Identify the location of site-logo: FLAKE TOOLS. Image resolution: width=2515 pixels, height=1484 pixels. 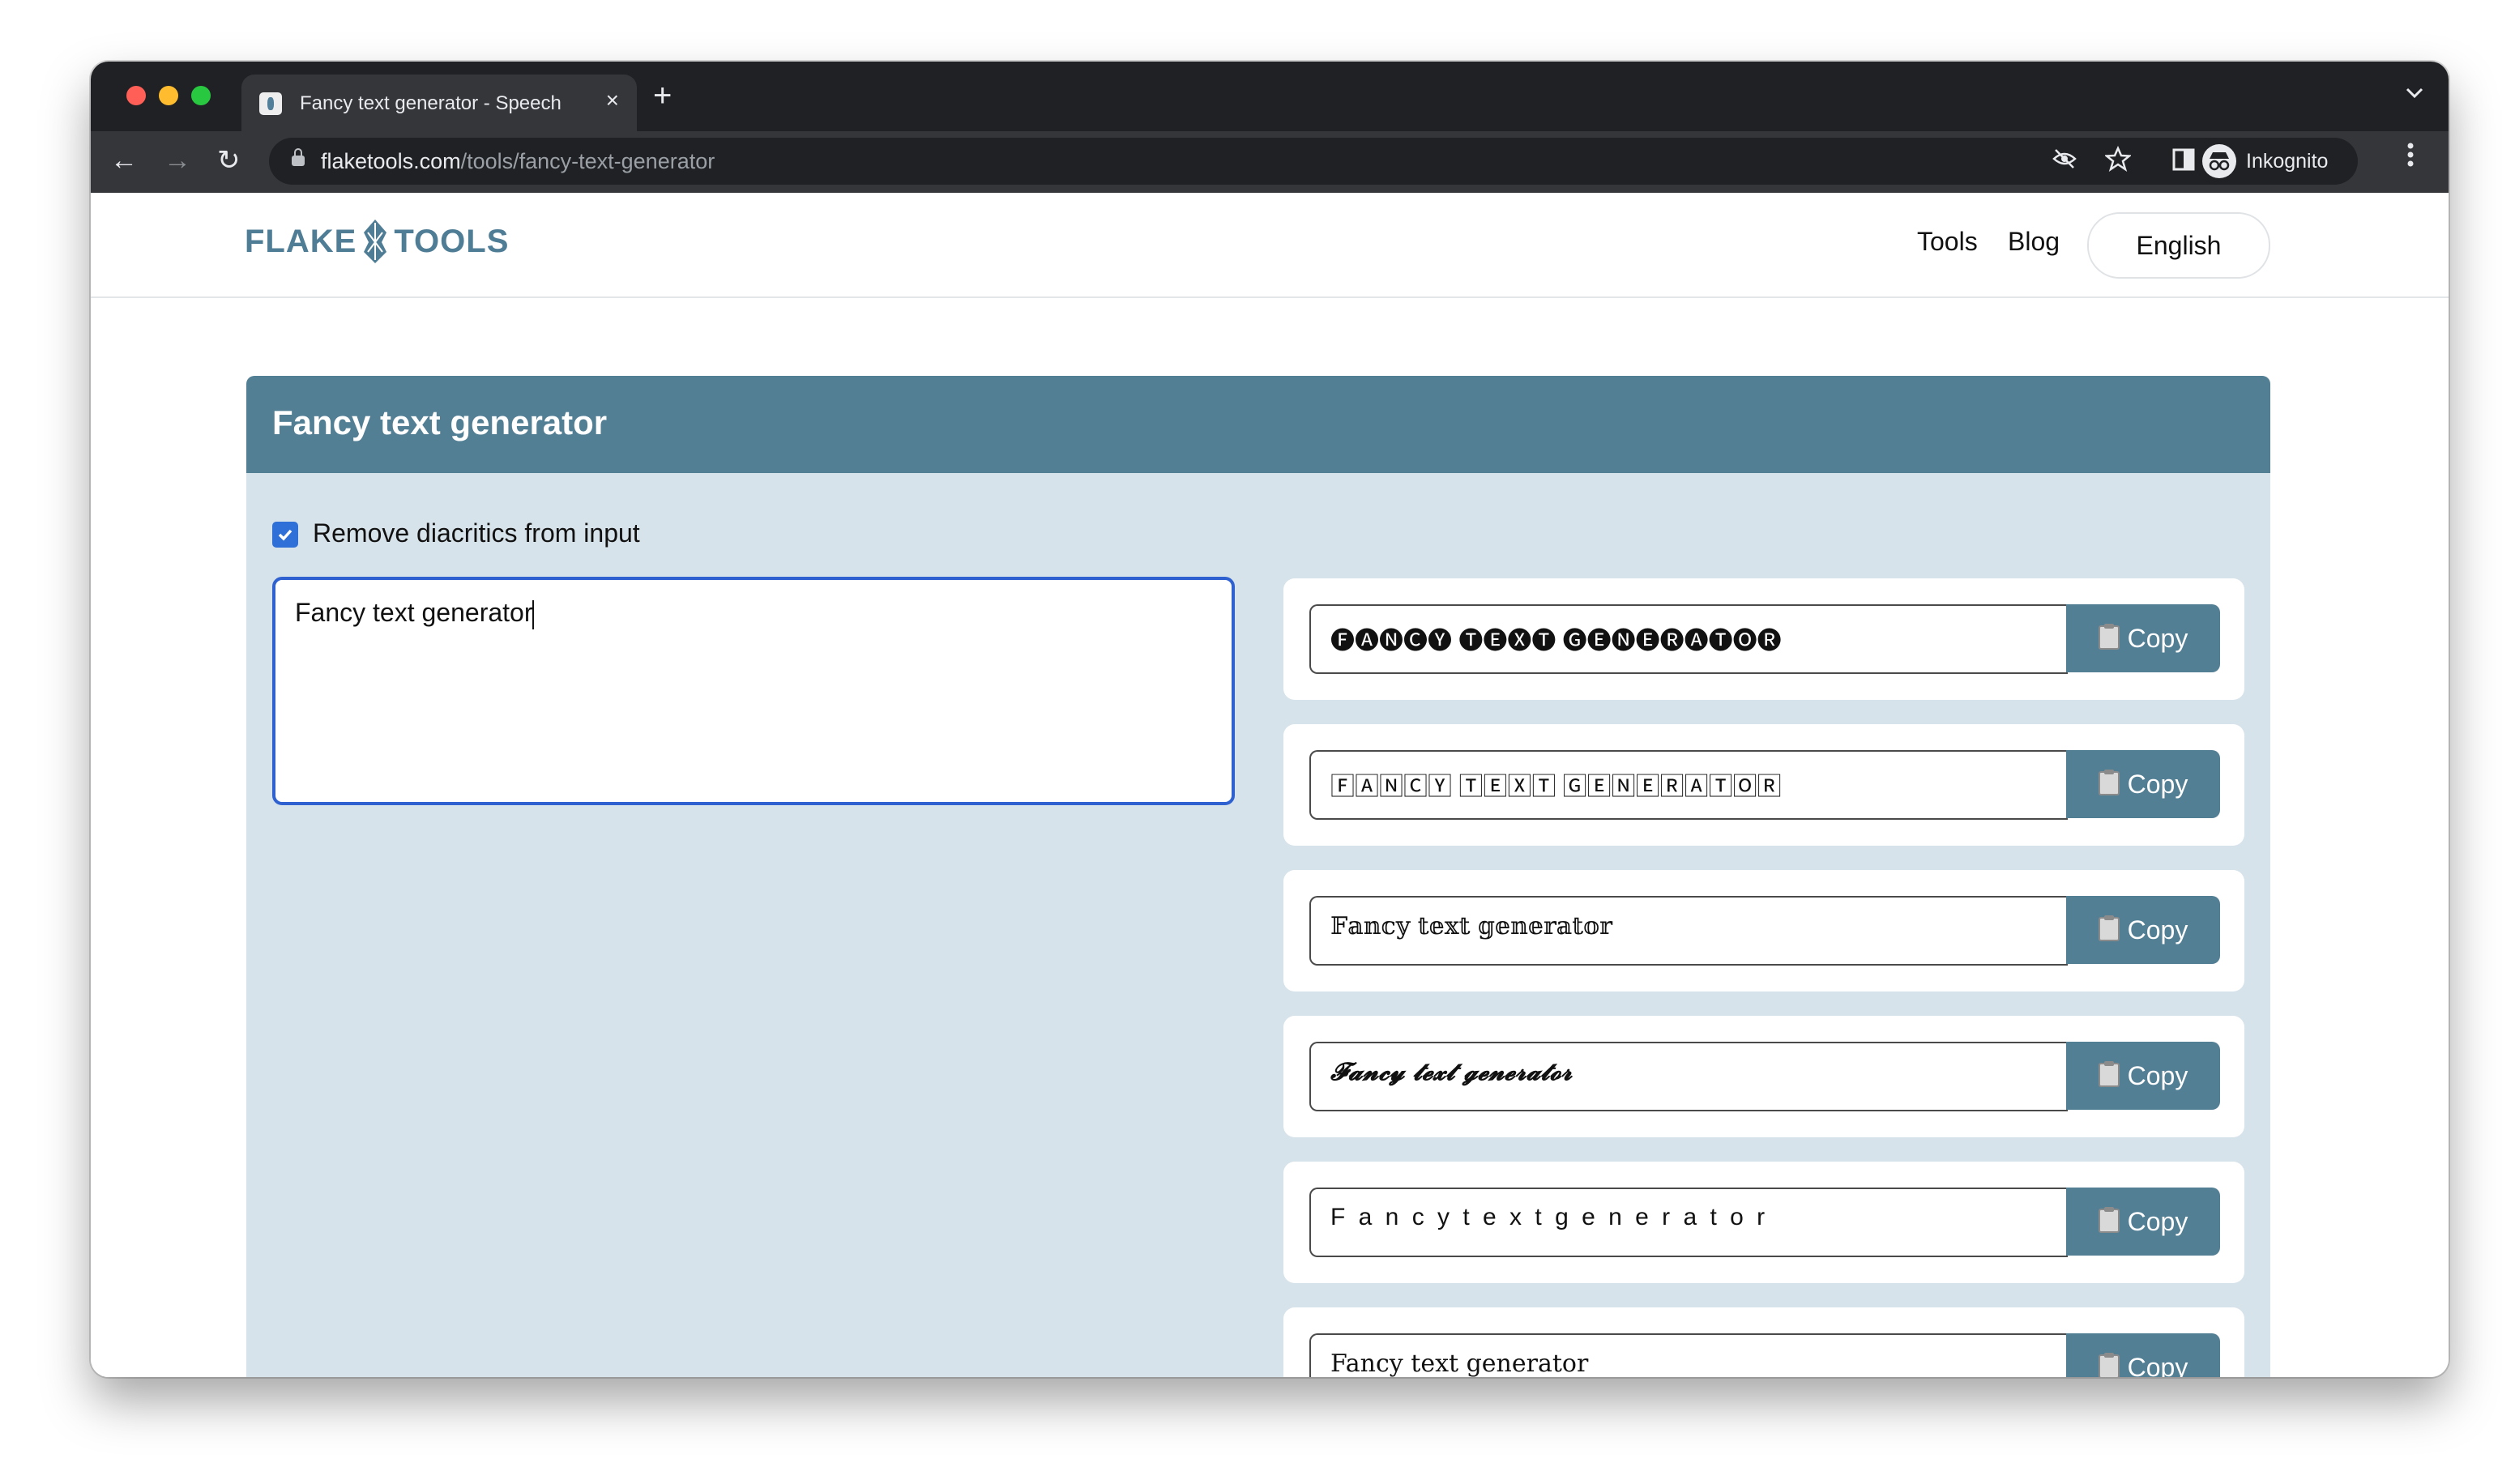
(377, 241).